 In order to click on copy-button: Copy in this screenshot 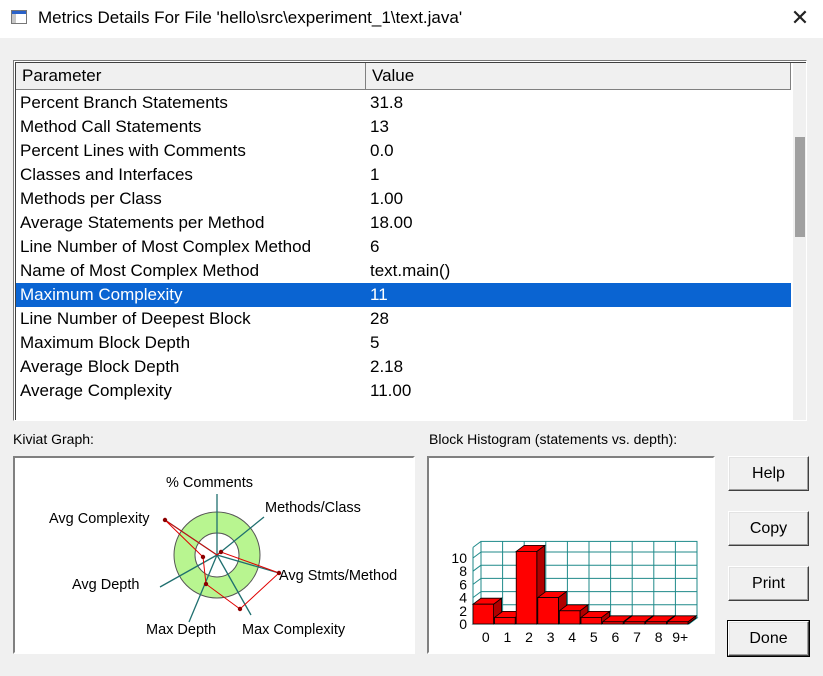, I will do `click(768, 528)`.